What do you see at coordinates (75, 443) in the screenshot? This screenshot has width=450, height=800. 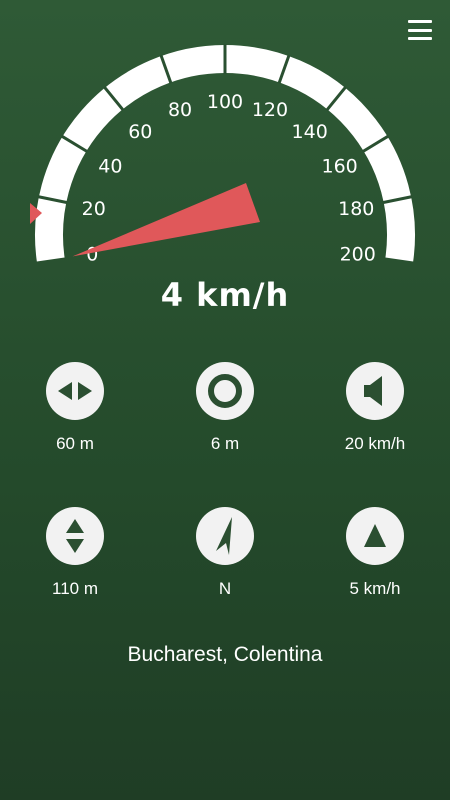 I see `horizontal-distance-value: 60 m` at bounding box center [75, 443].